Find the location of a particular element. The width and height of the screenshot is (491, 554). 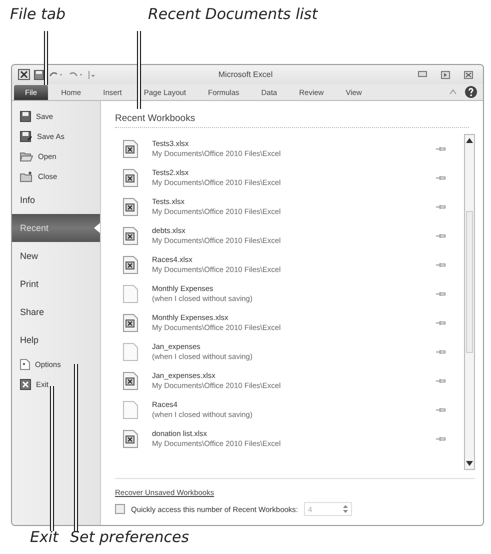

menu-item: New is located at coordinates (56, 256).